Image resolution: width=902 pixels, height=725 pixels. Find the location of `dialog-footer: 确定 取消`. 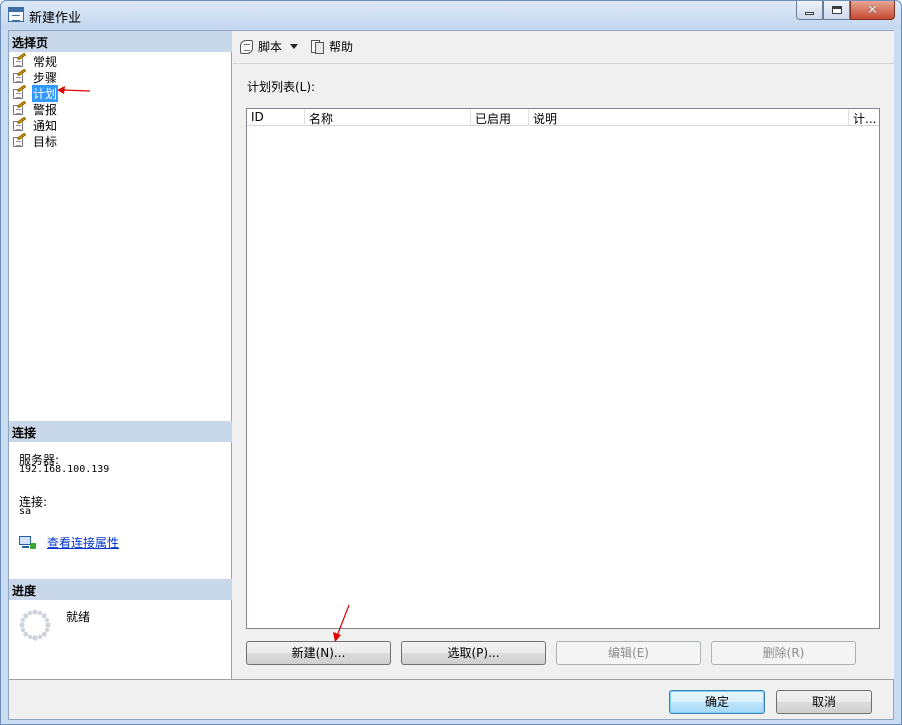

dialog-footer: 确定 取消 is located at coordinates (451, 699).